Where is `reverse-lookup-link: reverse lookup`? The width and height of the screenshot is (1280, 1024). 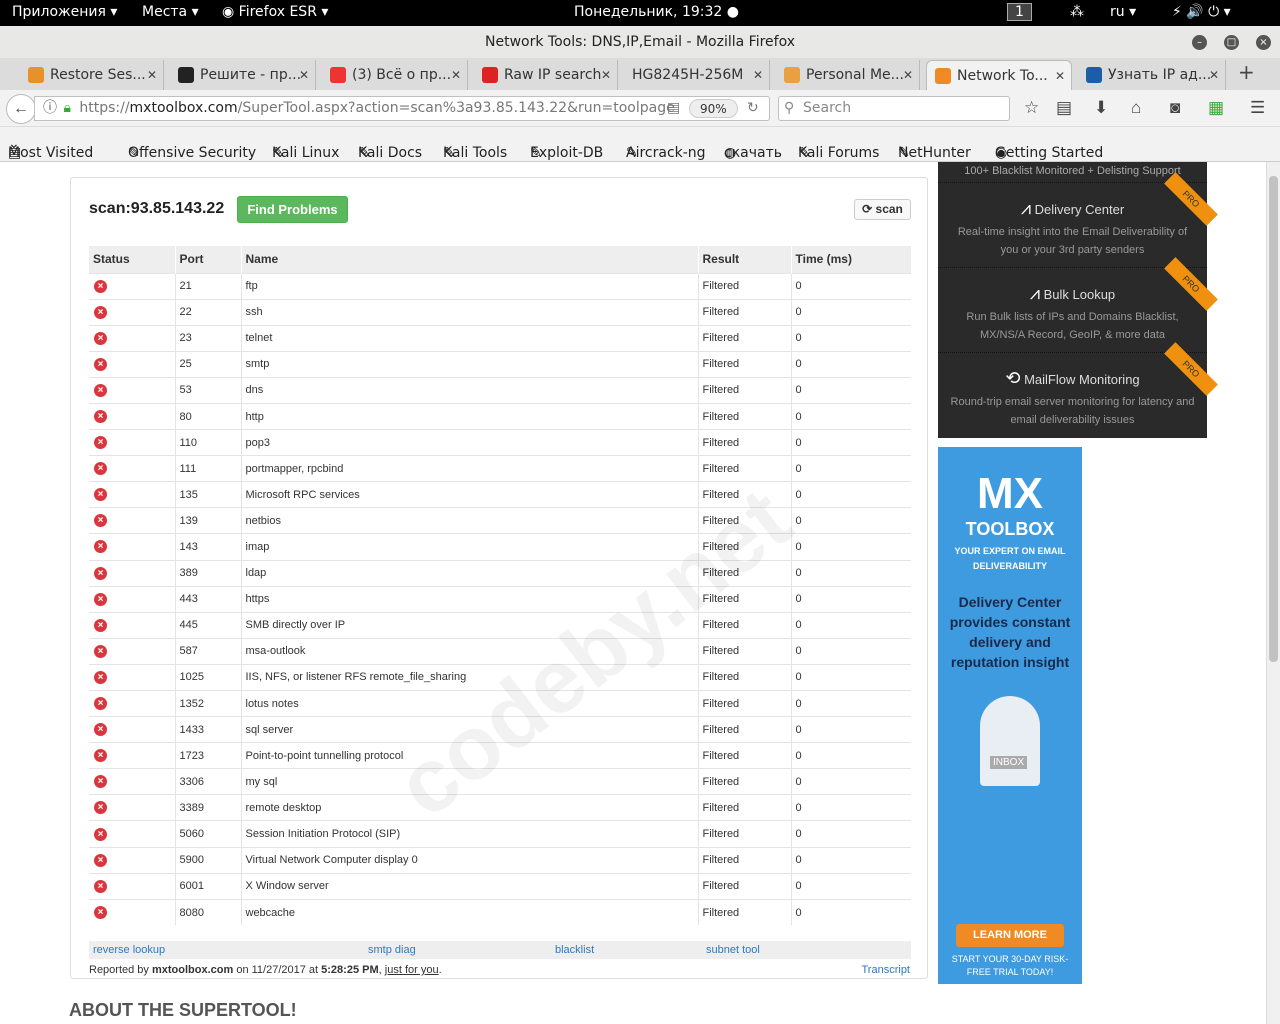 reverse-lookup-link: reverse lookup is located at coordinates (129, 950).